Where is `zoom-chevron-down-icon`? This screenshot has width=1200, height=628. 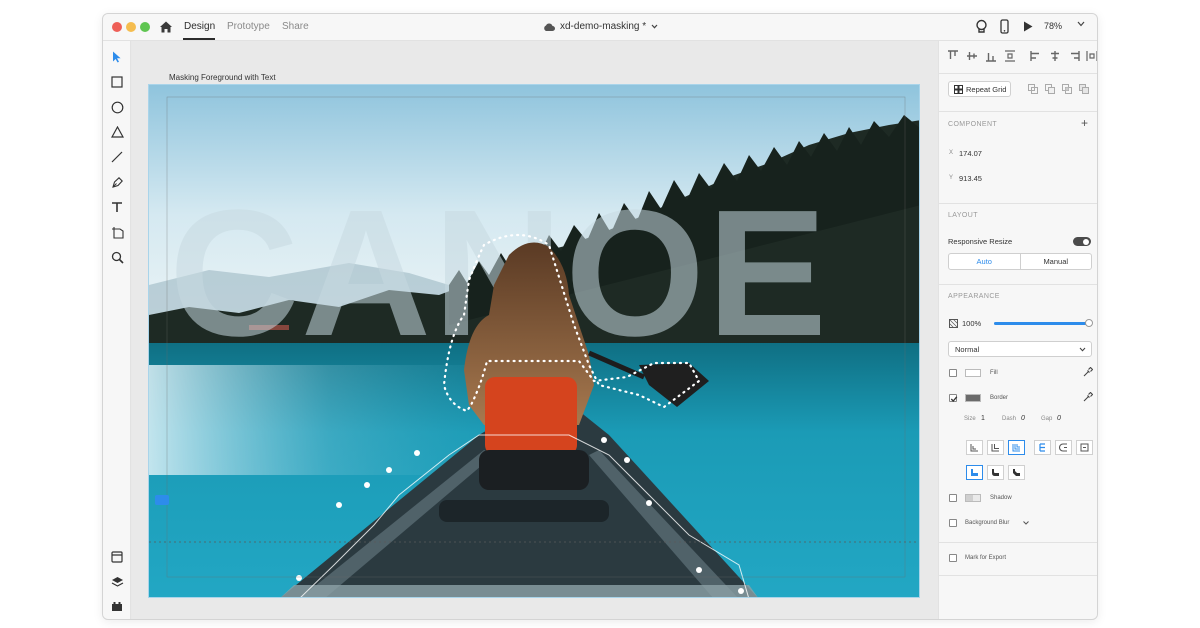
zoom-chevron-down-icon is located at coordinates (1081, 24).